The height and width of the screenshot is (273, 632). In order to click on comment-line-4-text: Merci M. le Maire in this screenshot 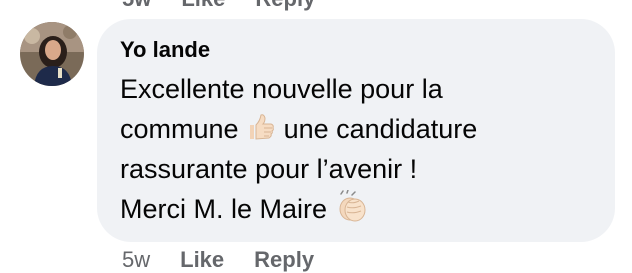, I will do `click(224, 209)`.